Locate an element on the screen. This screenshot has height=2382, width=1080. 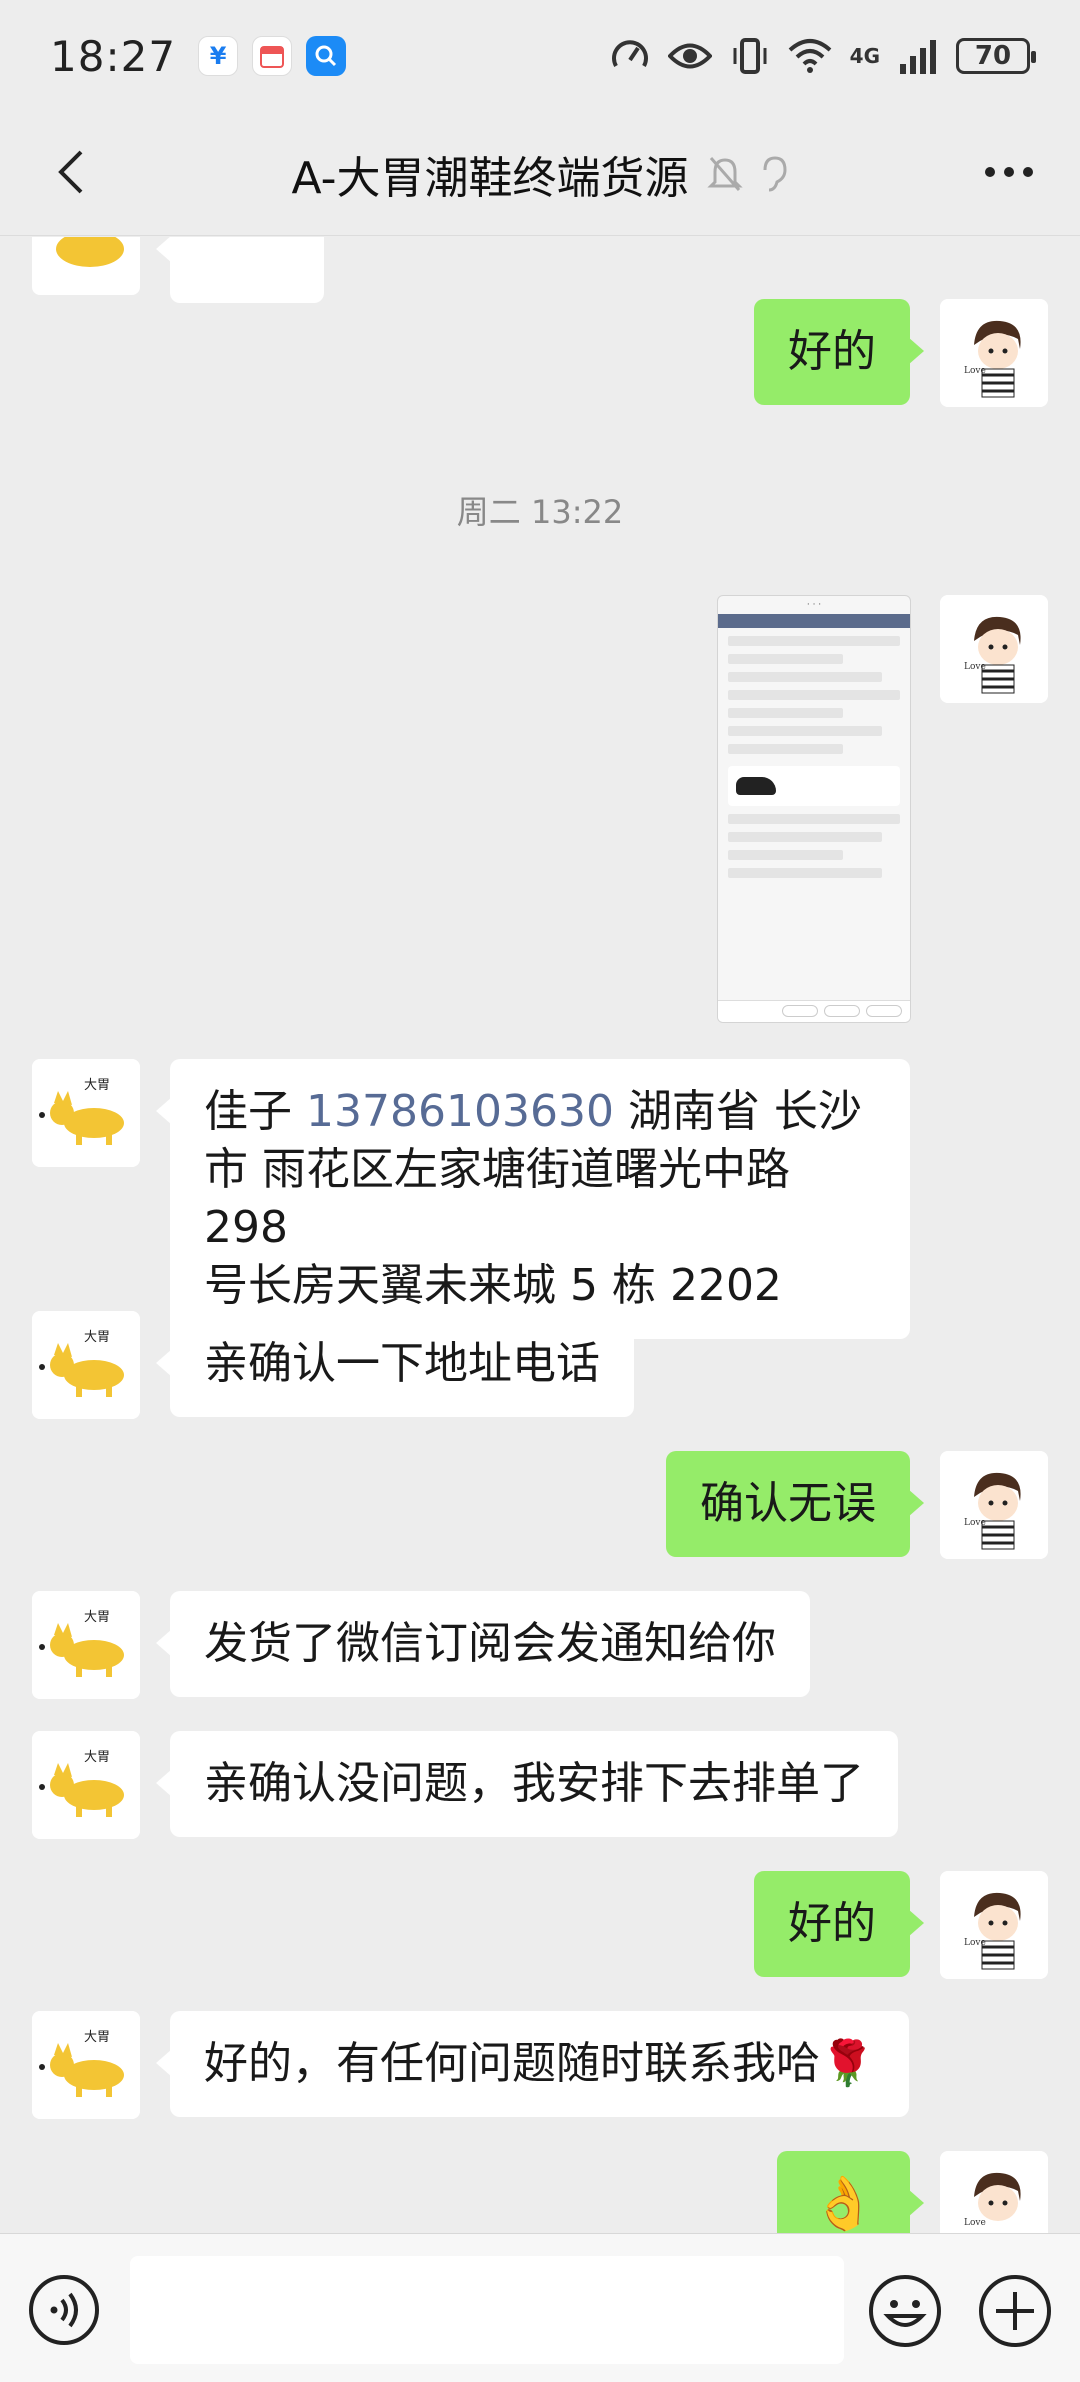
chat-title-wrap: A-大胃潮鞋终端货源 is located at coordinates (540, 174).